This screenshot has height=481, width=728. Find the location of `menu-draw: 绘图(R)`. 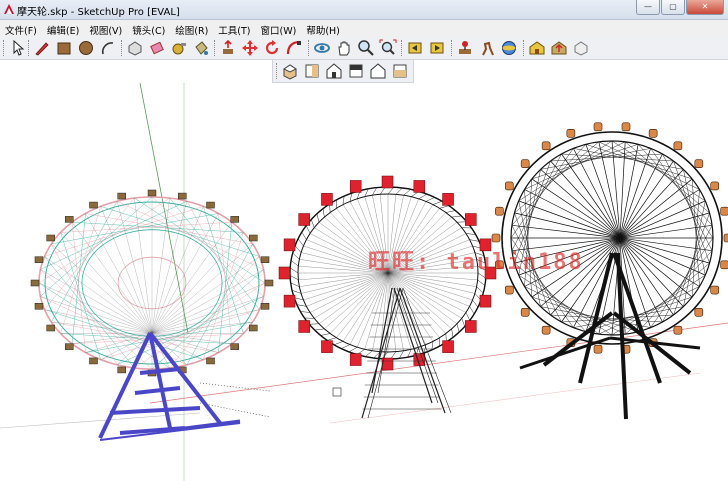

menu-draw: 绘图(R) is located at coordinates (191, 28).